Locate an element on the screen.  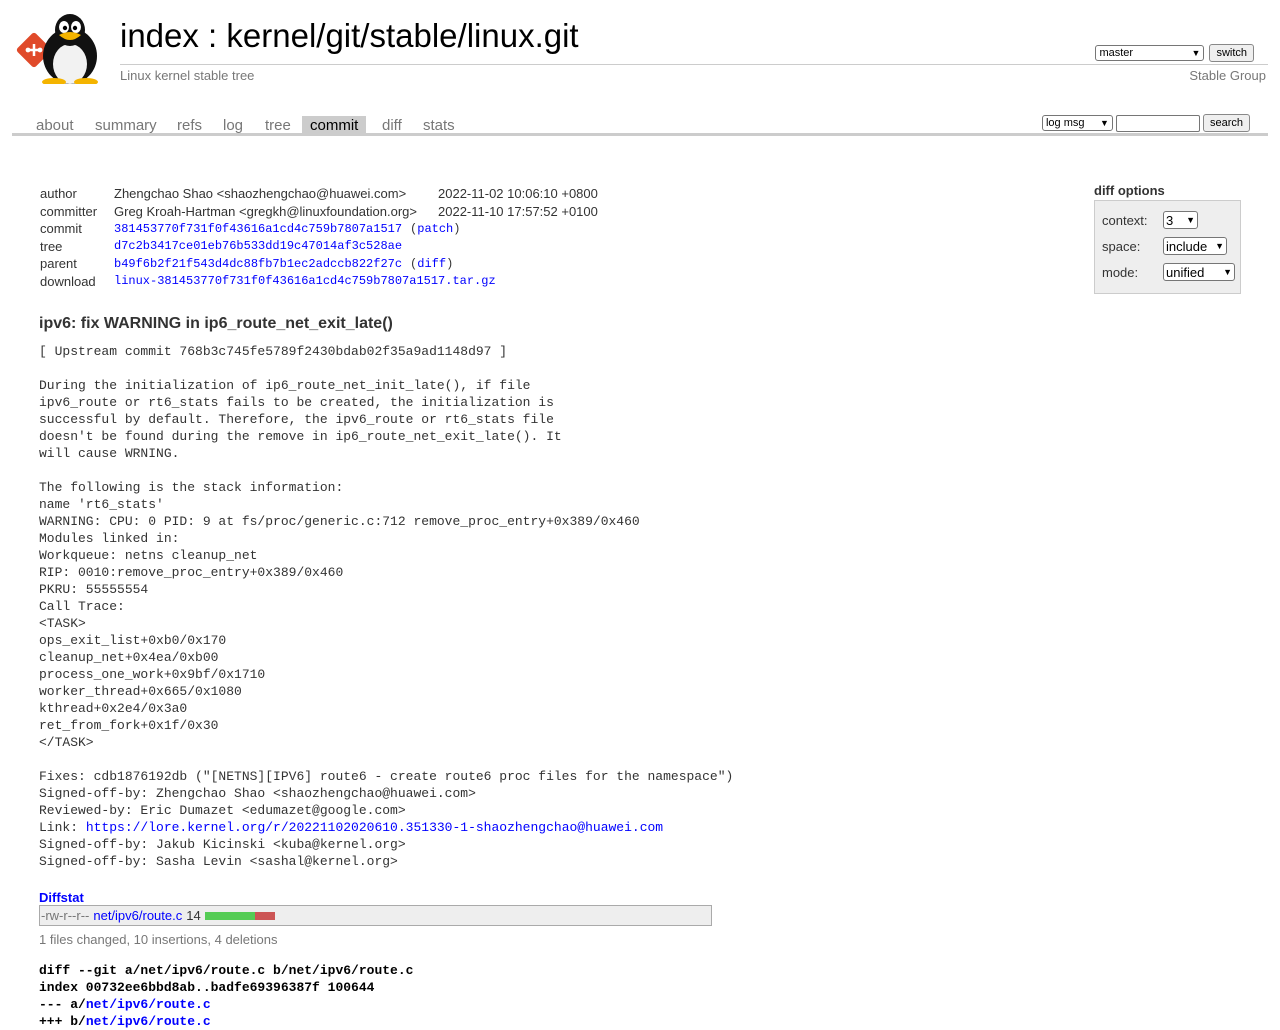
search-mode-value: log msg is located at coordinates (1065, 123).